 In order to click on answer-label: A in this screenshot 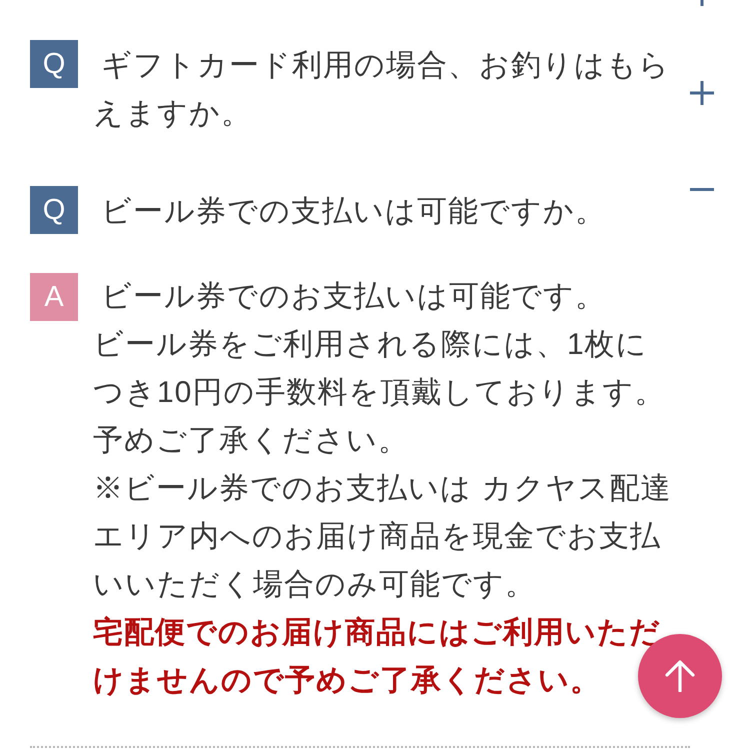, I will do `click(54, 297)`.